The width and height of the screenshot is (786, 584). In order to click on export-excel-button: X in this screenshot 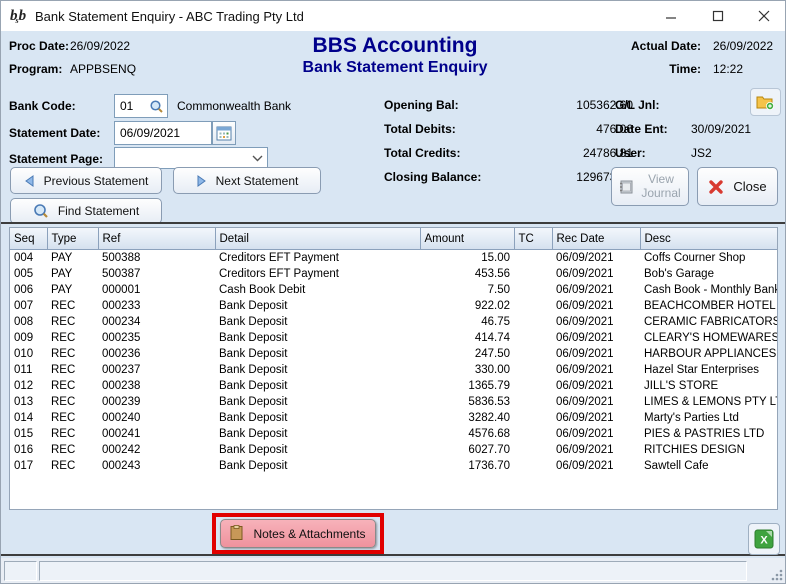, I will do `click(764, 539)`.